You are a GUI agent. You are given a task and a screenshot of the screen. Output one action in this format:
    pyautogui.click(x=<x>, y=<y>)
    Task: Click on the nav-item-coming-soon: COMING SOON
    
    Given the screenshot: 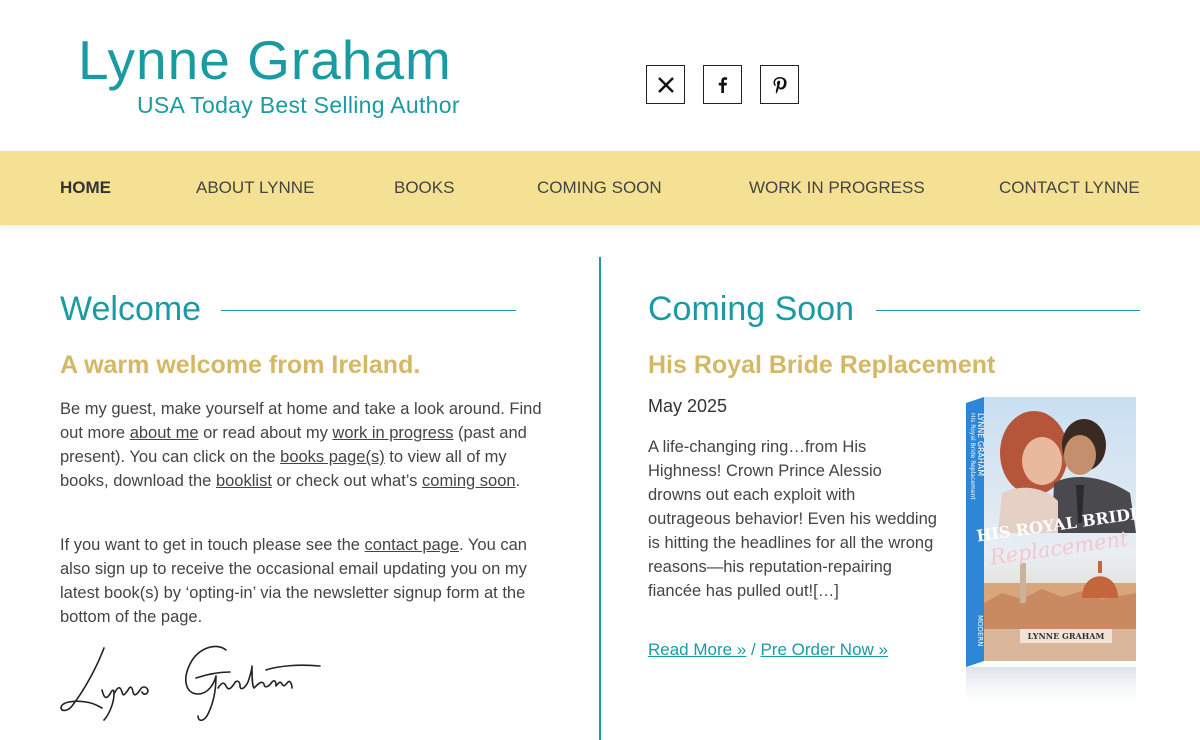 What is the action you would take?
    pyautogui.click(x=599, y=188)
    